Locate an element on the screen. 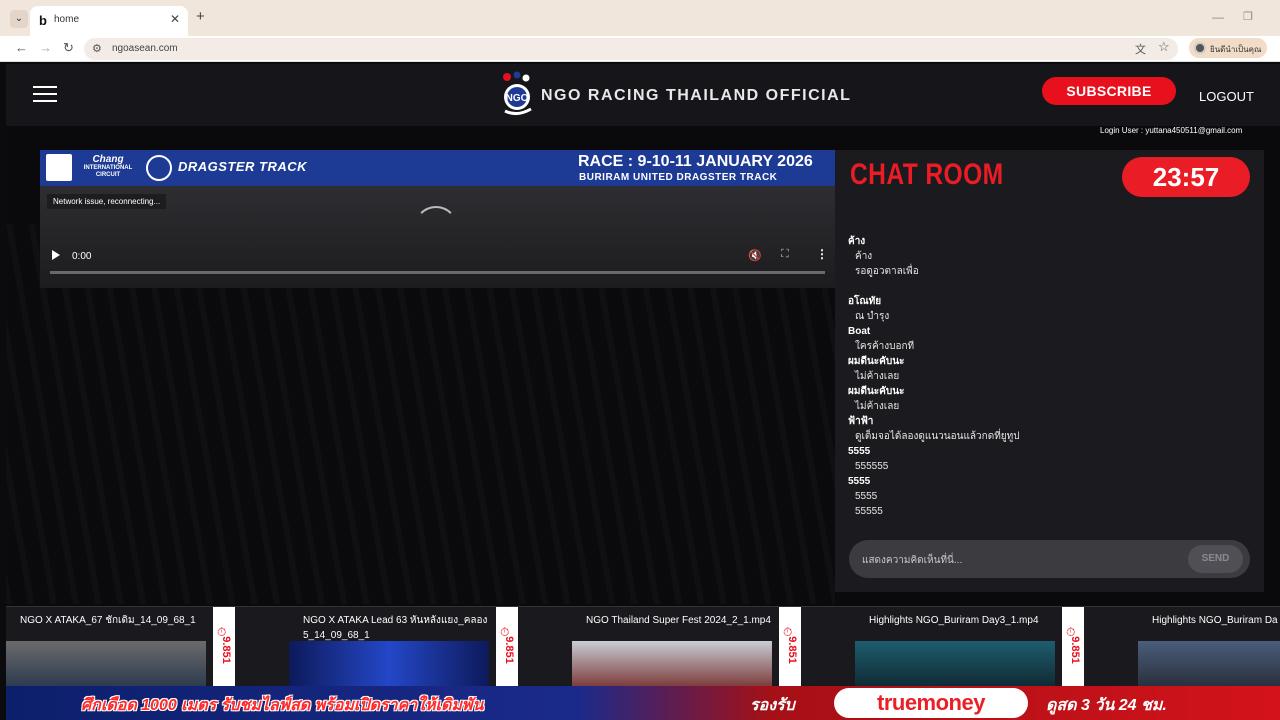  sponsor-logo is located at coordinates (59, 167).